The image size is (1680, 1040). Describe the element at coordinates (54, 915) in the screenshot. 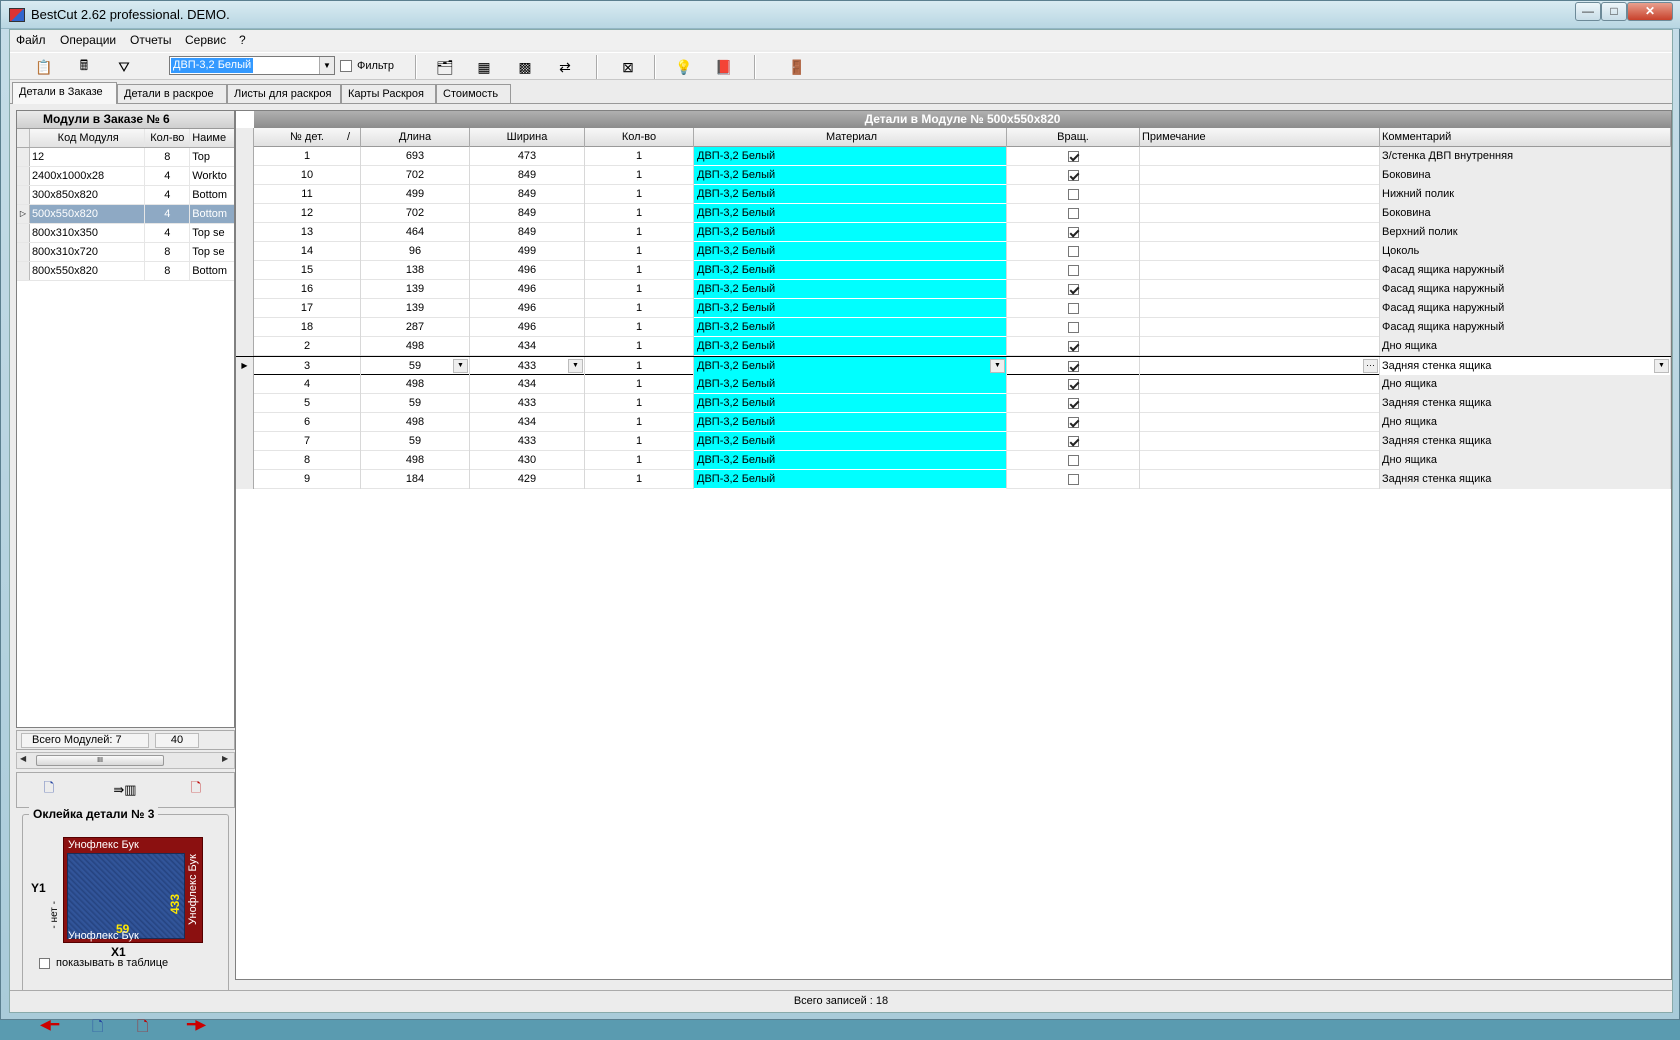

I see `left-edge-label: - нет -` at that location.